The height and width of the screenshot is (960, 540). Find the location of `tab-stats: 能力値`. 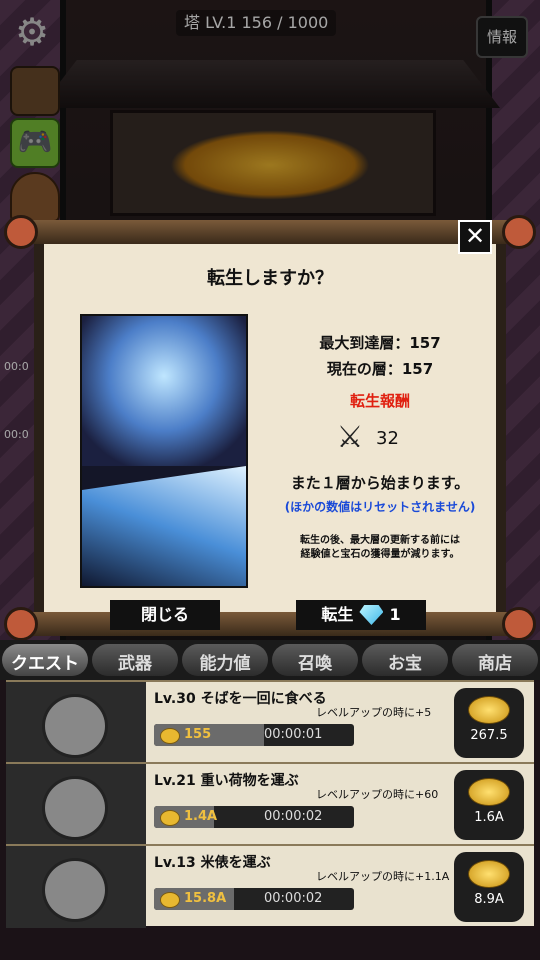

tab-stats: 能力値 is located at coordinates (225, 660).